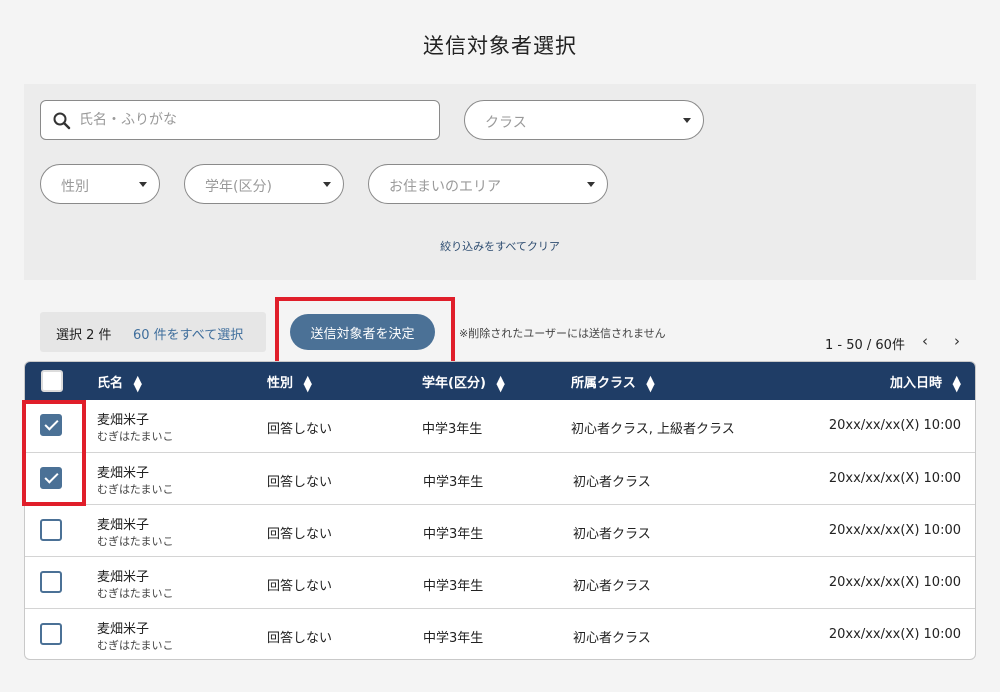  Describe the element at coordinates (188, 333) in the screenshot. I see `select-all-link: 60 件をすべて選択` at that location.